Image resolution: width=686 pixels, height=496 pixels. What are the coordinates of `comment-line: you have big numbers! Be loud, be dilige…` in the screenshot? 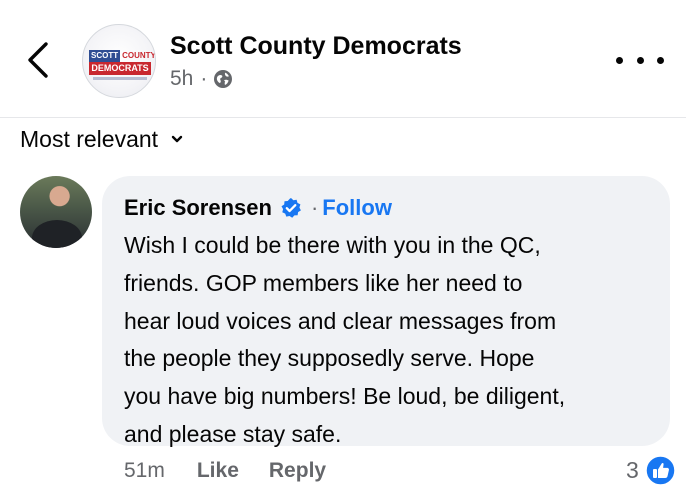 It's located at (345, 396).